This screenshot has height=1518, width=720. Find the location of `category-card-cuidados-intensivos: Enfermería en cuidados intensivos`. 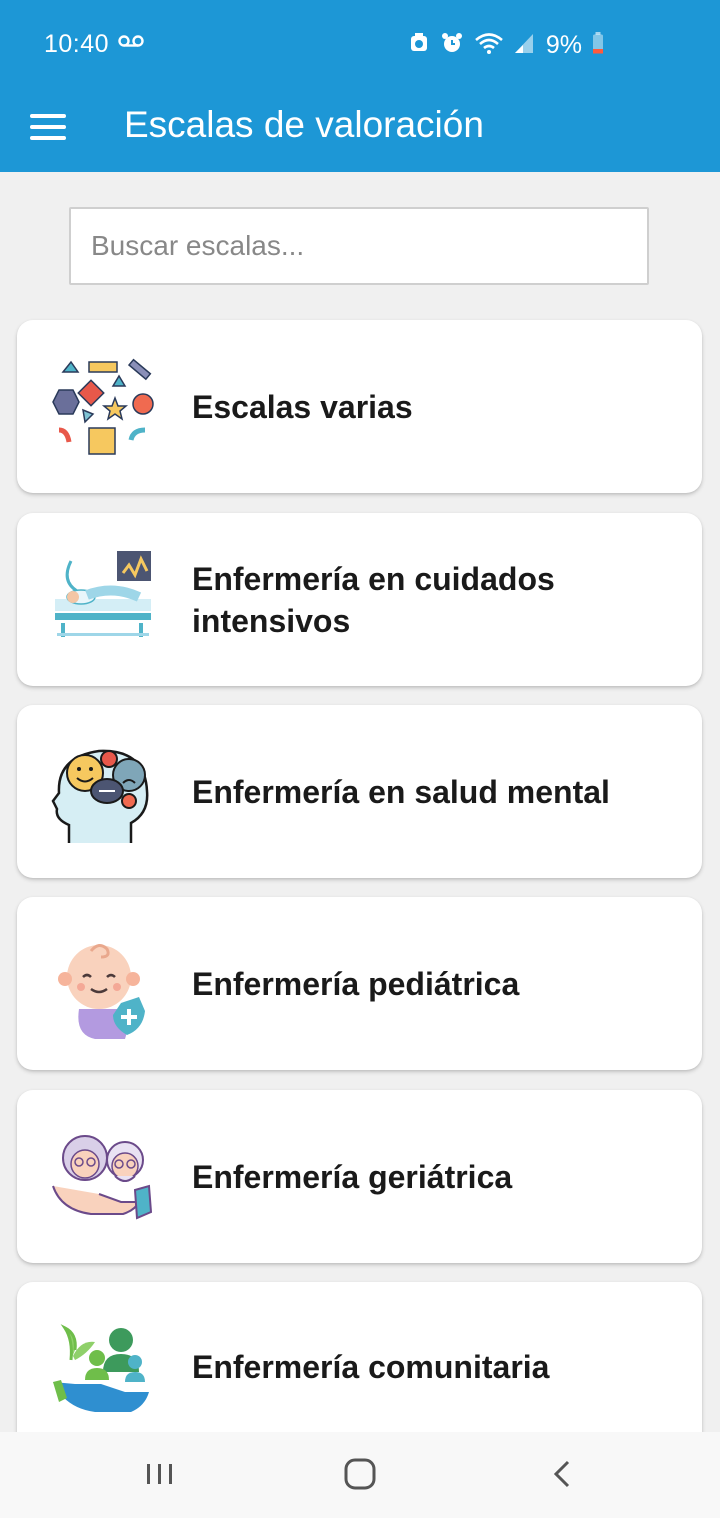

category-card-cuidados-intensivos: Enfermería en cuidados intensivos is located at coordinates (359, 599).